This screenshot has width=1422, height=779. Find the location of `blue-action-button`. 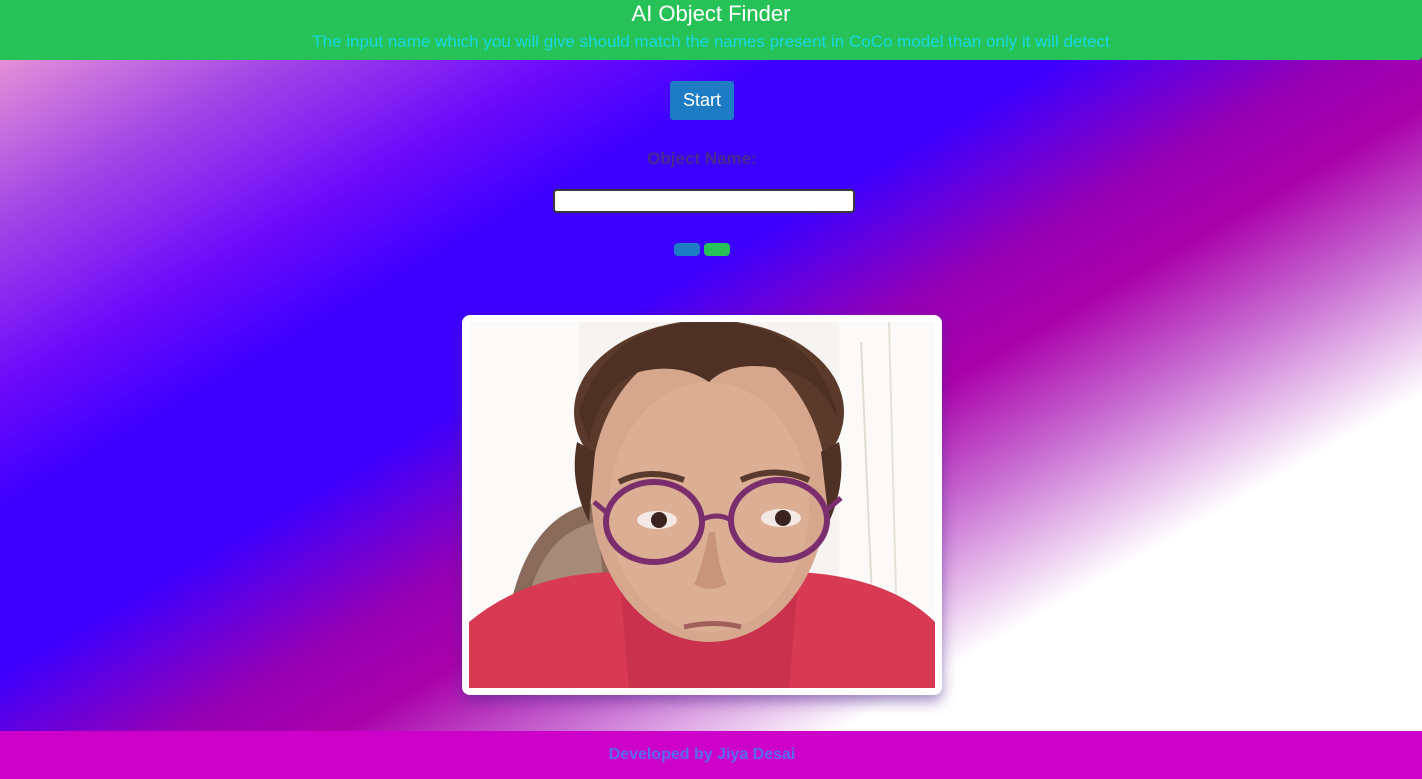

blue-action-button is located at coordinates (687, 249).